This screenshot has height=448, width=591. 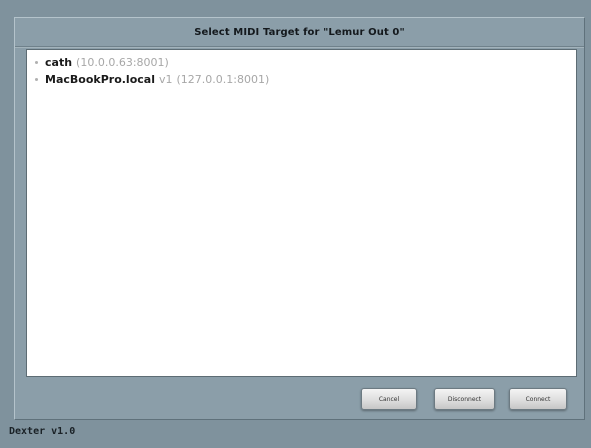 What do you see at coordinates (42, 431) in the screenshot?
I see `app-version-label: Dexter v1.0` at bounding box center [42, 431].